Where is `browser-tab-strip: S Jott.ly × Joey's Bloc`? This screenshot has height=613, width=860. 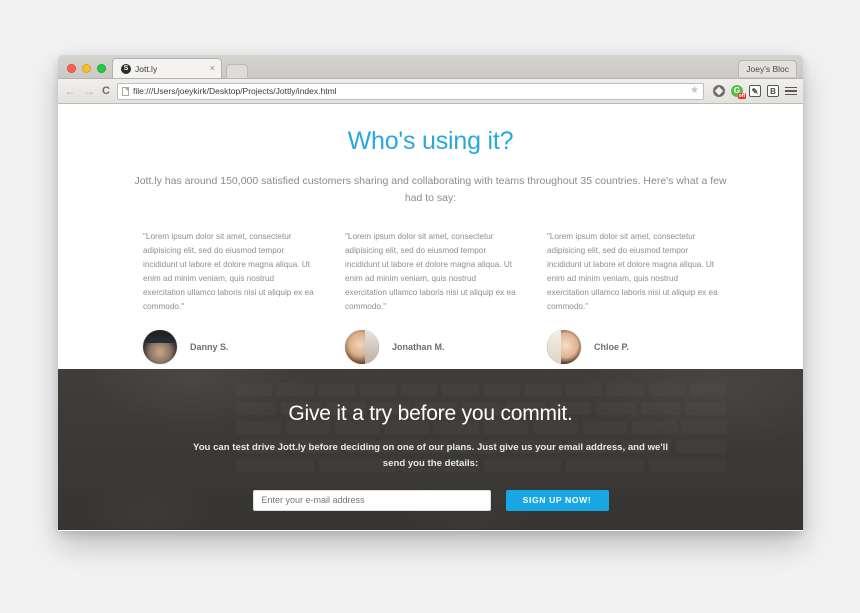 browser-tab-strip: S Jott.ly × Joey's Bloc is located at coordinates (430, 67).